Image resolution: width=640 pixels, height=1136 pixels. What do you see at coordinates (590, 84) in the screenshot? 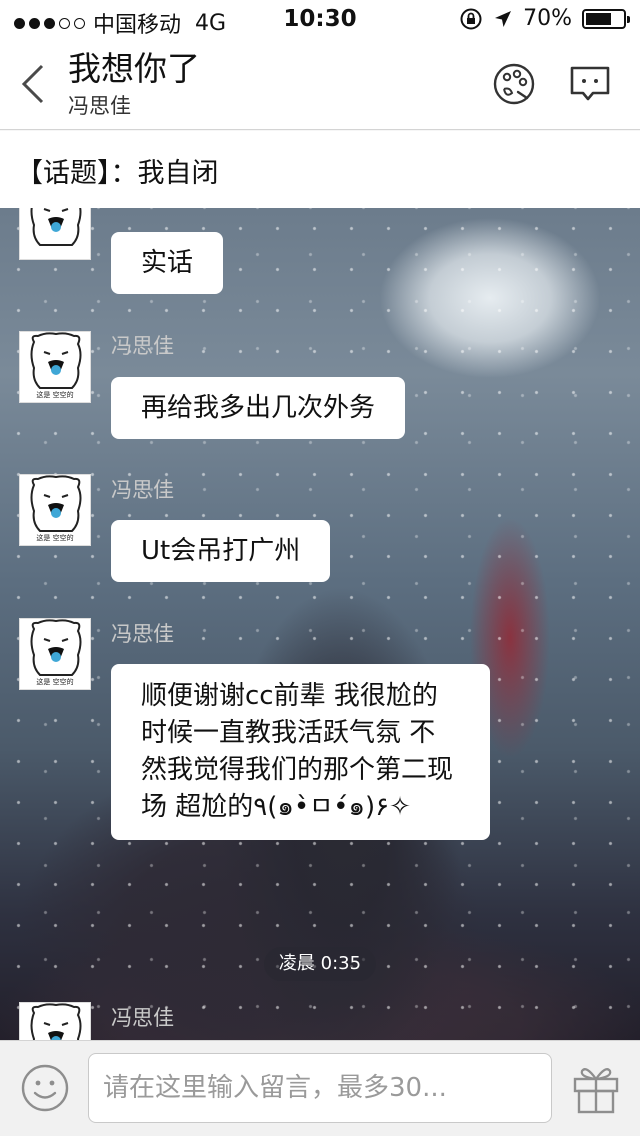
I see `message-icon` at bounding box center [590, 84].